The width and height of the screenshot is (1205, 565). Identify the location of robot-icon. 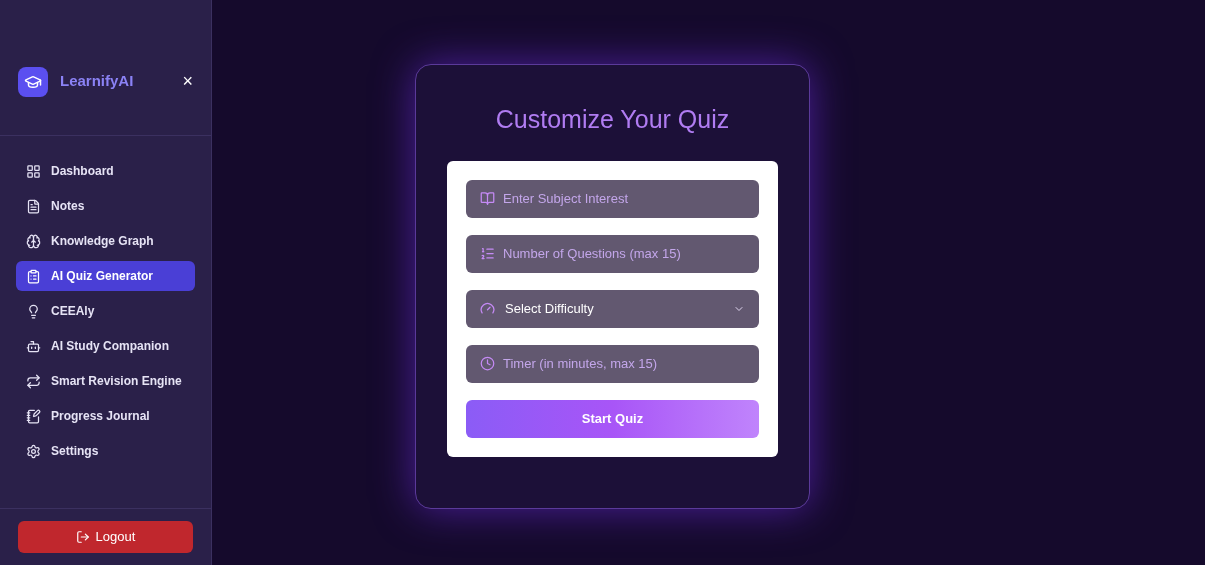
(33, 346).